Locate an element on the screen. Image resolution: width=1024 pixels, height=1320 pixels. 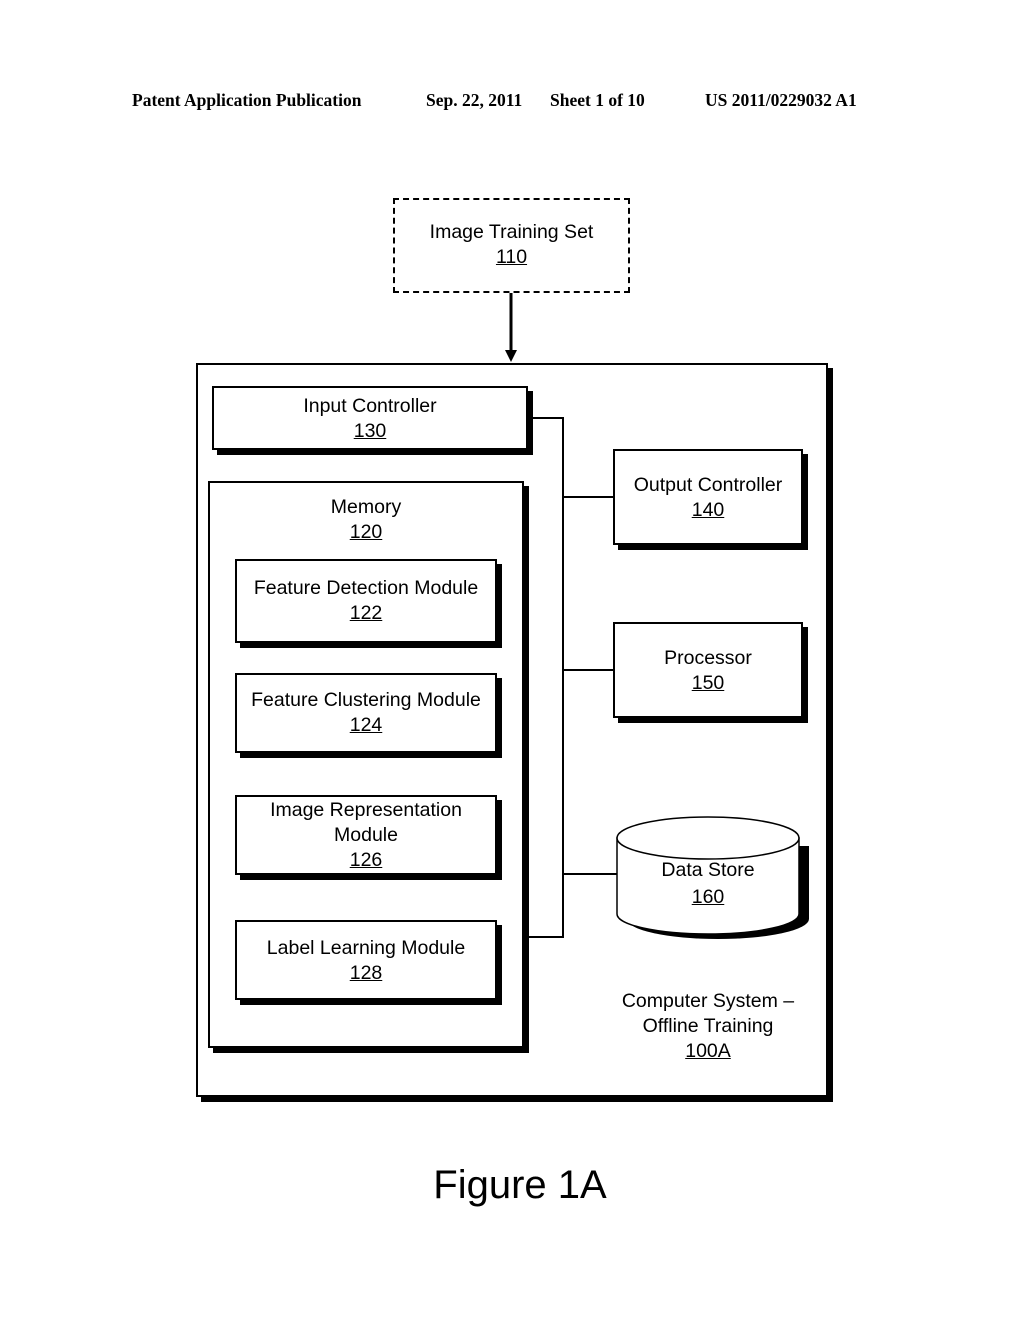
data-store-ref: 160 is located at coordinates (708, 897).